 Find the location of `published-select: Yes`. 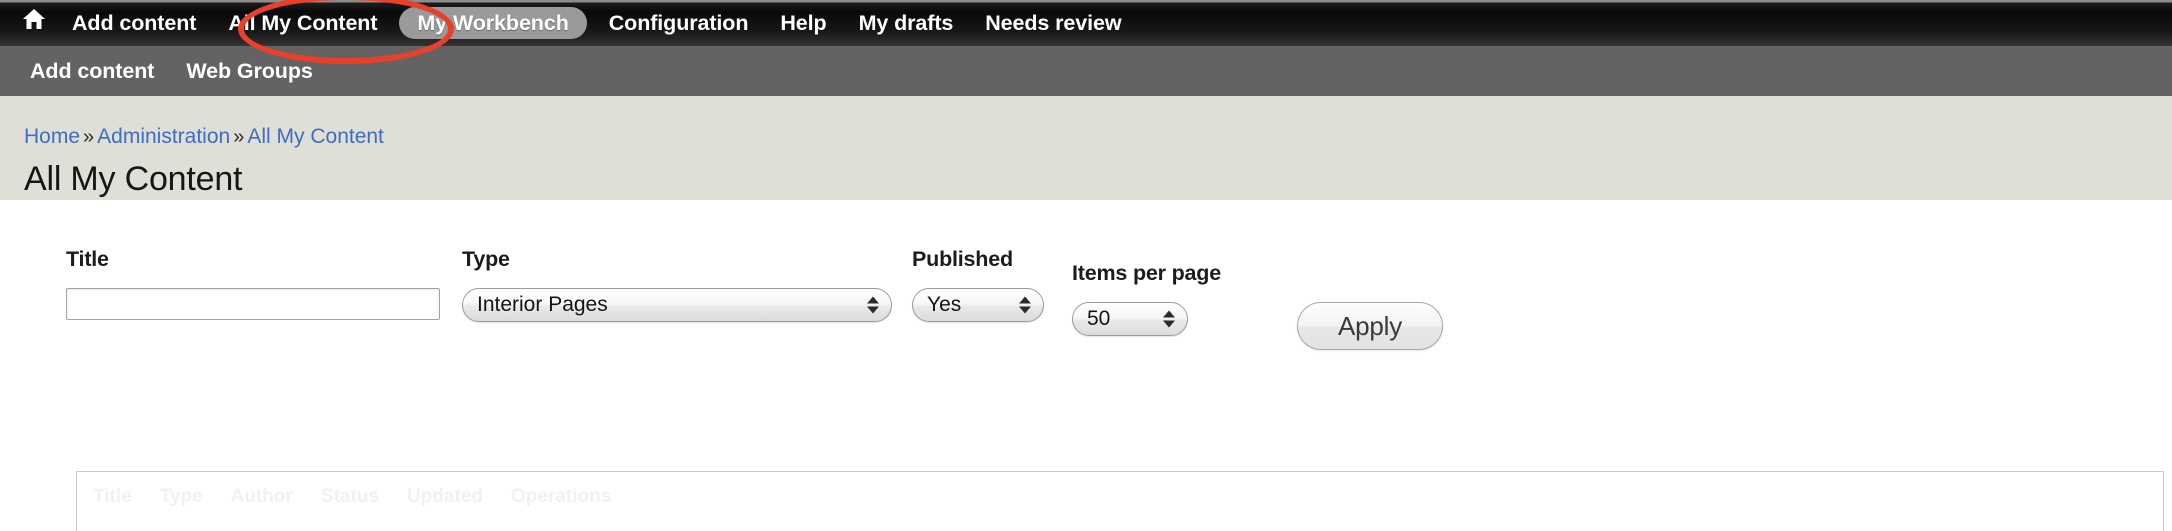

published-select: Yes is located at coordinates (978, 305).